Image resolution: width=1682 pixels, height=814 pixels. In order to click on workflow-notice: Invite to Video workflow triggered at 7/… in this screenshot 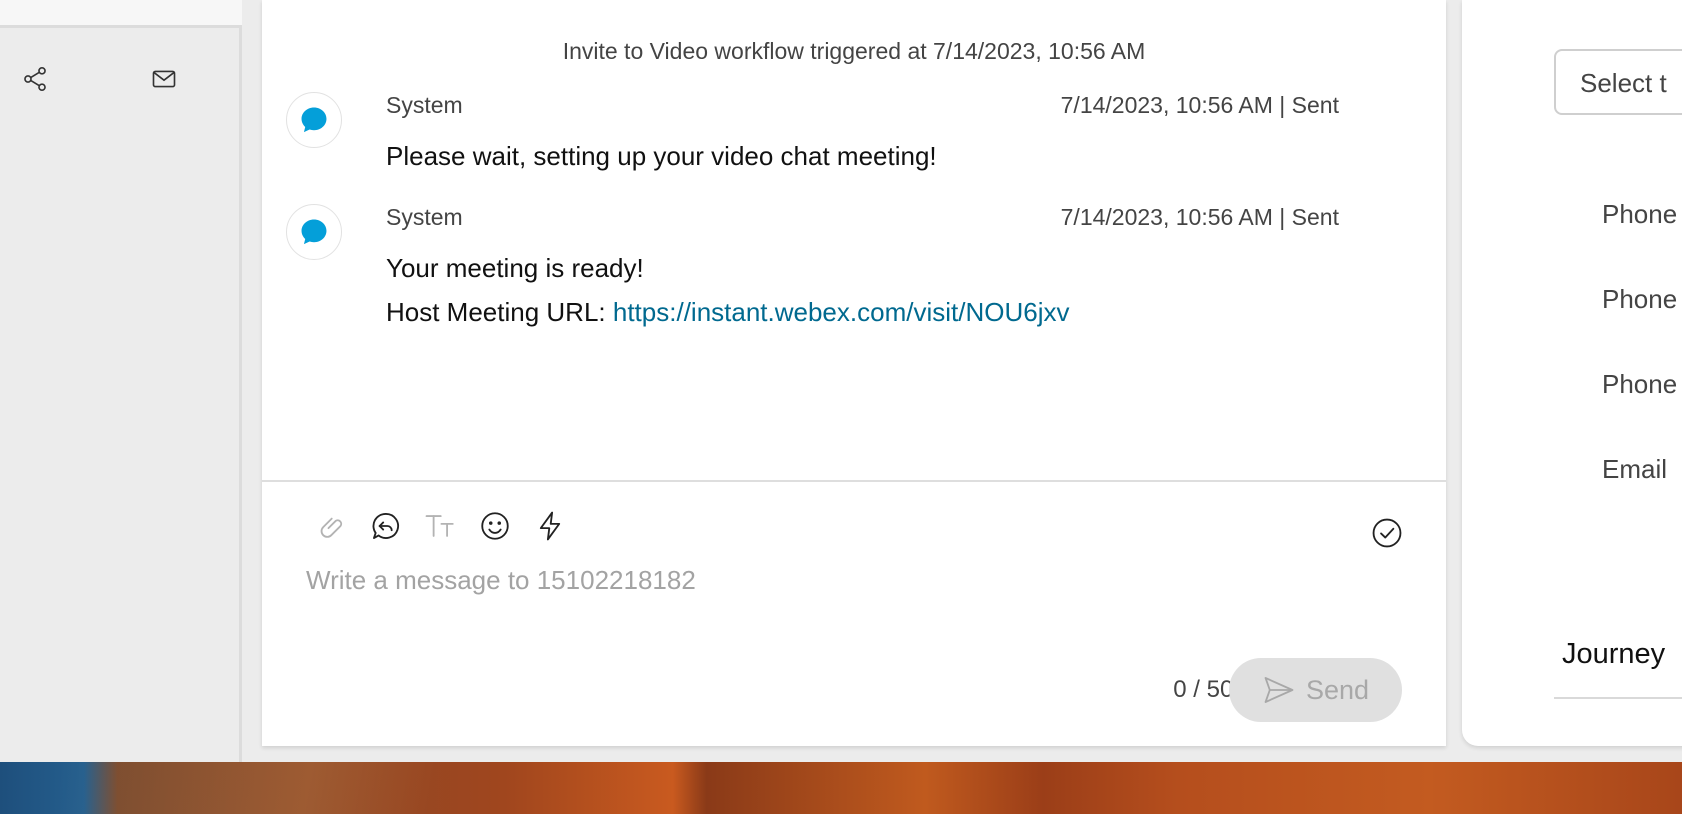, I will do `click(854, 51)`.